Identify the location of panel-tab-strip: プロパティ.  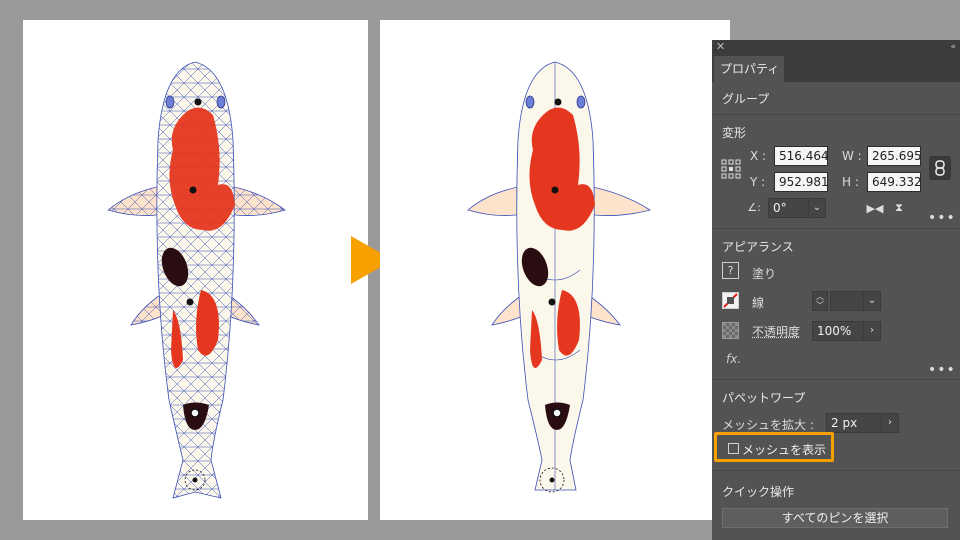
(836, 68).